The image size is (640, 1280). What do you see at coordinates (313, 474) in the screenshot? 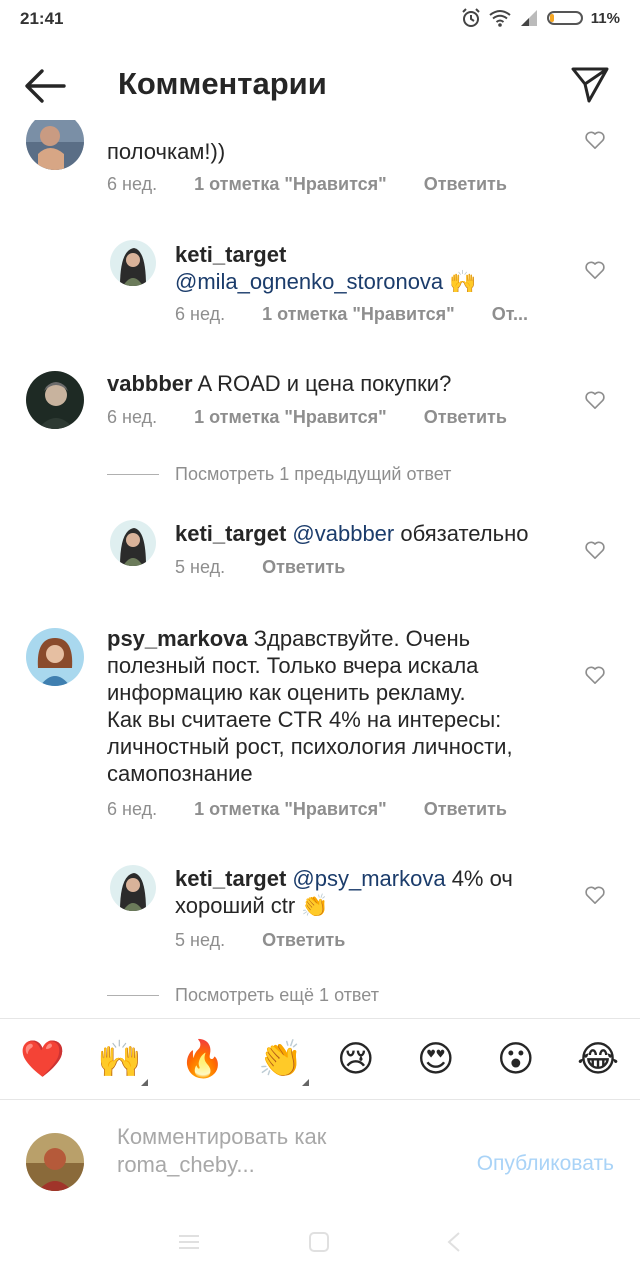
I see `view-replies-text: Посмотреть 1 предыдущий ответ` at bounding box center [313, 474].